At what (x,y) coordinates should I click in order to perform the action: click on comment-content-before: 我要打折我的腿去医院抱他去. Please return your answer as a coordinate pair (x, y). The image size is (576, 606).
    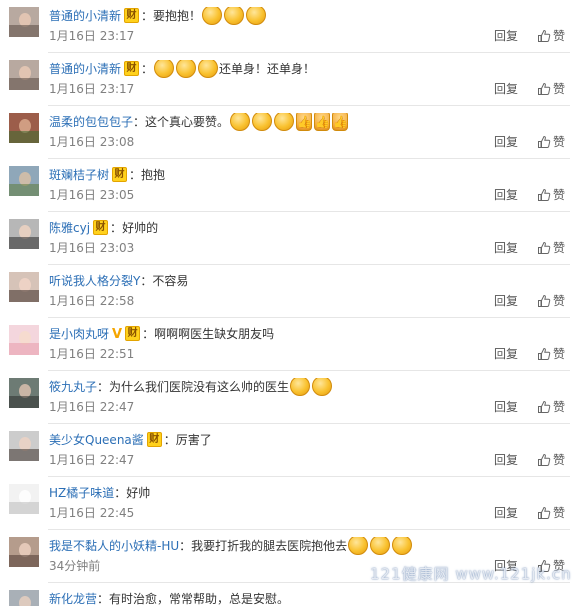
    Looking at the image, I should click on (269, 546).